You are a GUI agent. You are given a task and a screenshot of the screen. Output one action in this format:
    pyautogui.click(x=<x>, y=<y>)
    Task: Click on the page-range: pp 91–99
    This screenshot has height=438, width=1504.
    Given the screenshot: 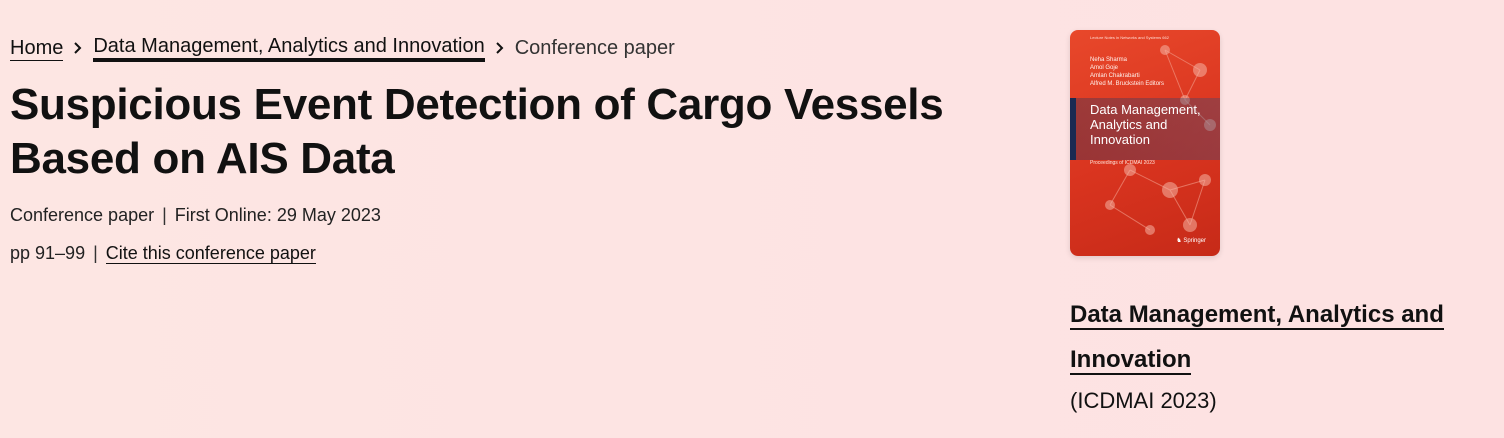 What is the action you would take?
    pyautogui.click(x=48, y=253)
    